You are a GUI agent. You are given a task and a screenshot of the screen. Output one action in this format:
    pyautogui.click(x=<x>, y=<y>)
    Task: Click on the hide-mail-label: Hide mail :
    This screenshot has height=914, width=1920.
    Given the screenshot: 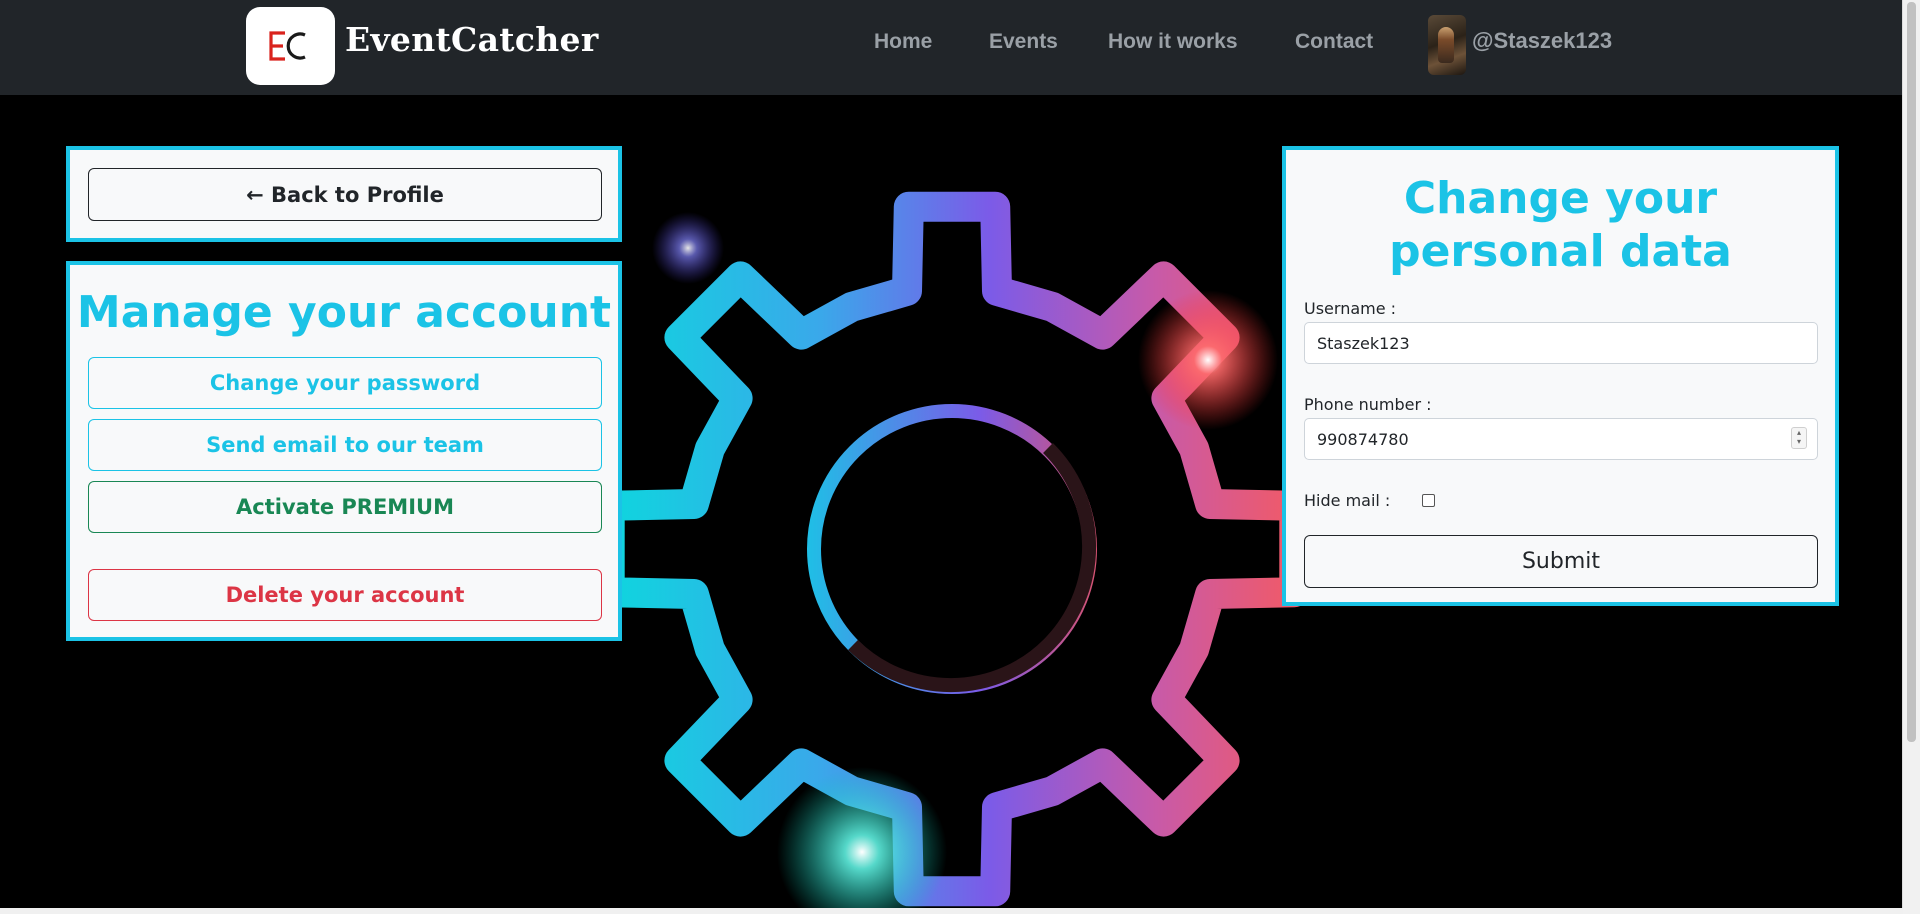 What is the action you would take?
    pyautogui.click(x=1347, y=500)
    